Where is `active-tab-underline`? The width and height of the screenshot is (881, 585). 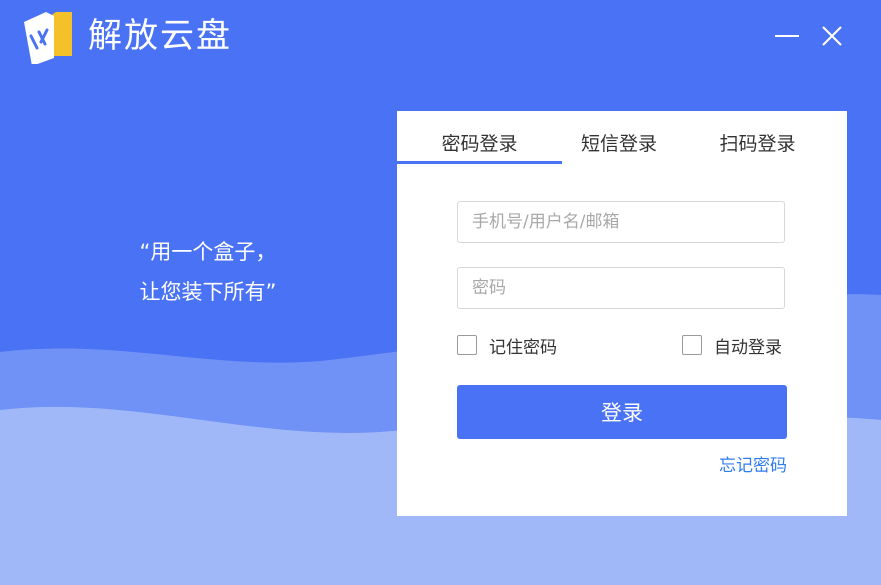 active-tab-underline is located at coordinates (479, 162).